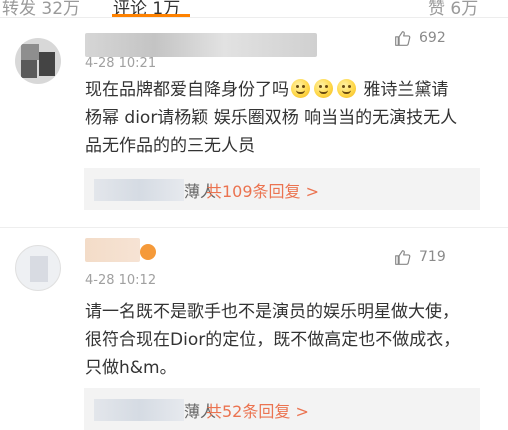 The height and width of the screenshot is (430, 508). What do you see at coordinates (187, 90) in the screenshot?
I see `comment-line: 现在品牌都爱自降身份了吗` at bounding box center [187, 90].